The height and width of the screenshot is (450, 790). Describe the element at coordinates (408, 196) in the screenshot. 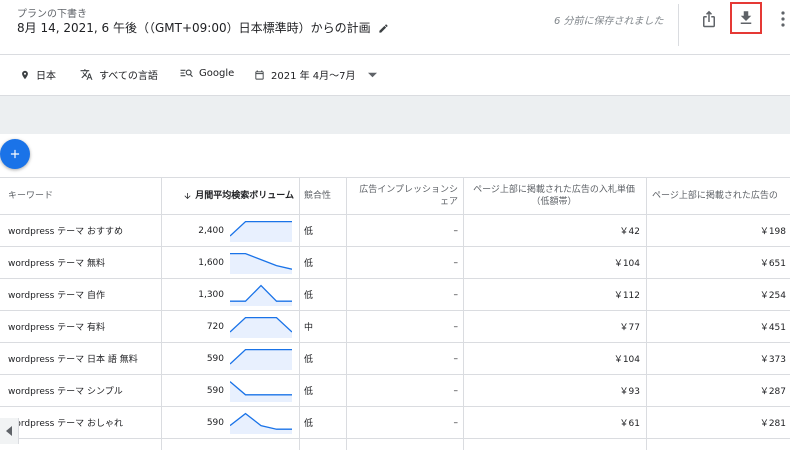

I see `column-header-impression-share-label: 広告インプレッションシェア` at that location.